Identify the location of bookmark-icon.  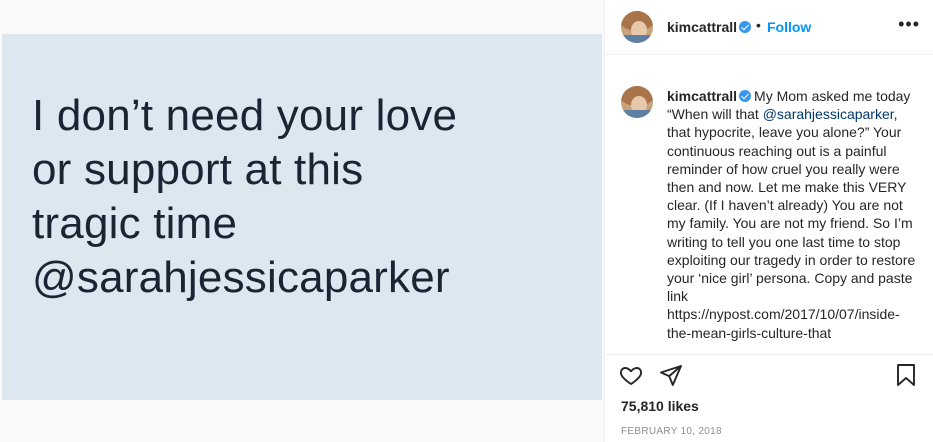
(906, 375).